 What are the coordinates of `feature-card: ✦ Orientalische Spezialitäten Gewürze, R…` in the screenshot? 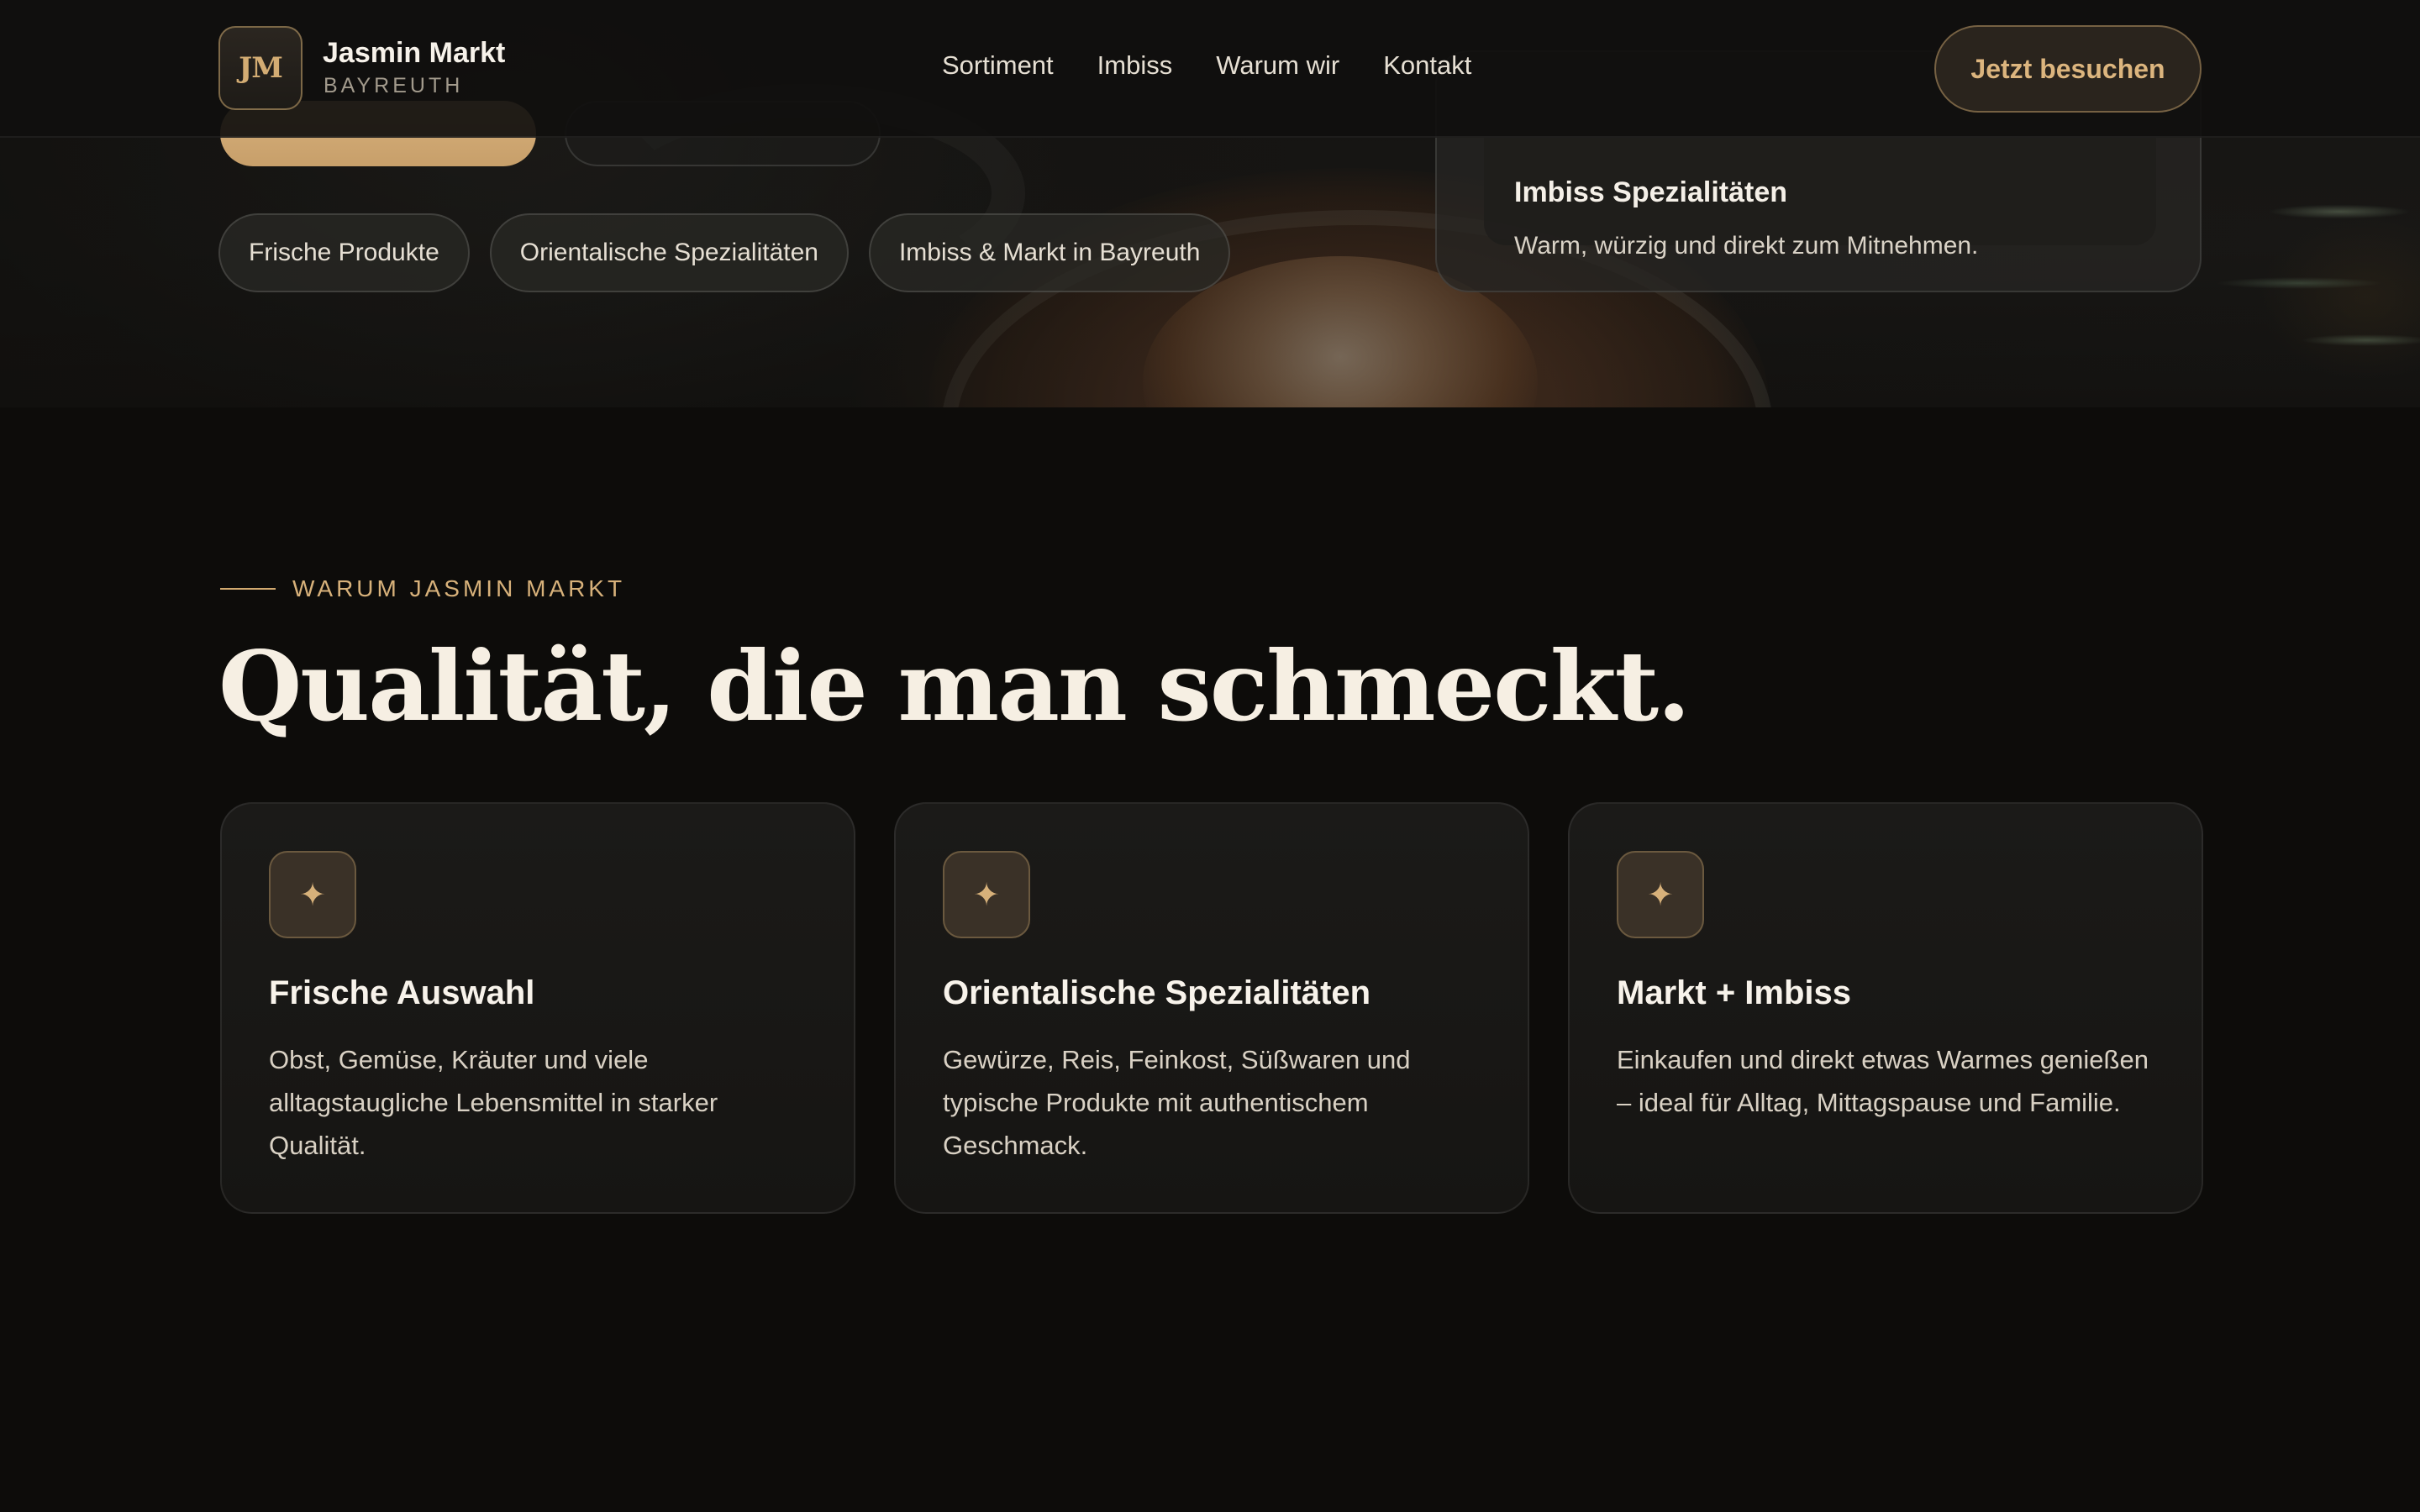 It's located at (1211, 1008).